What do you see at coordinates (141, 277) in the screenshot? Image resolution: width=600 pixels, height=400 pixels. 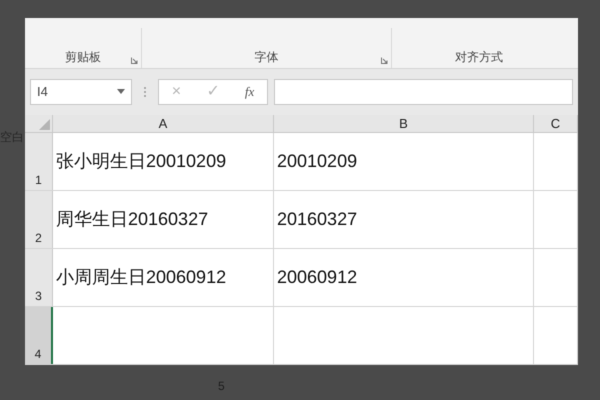 I see `cell-text: 小周周生日20060912` at bounding box center [141, 277].